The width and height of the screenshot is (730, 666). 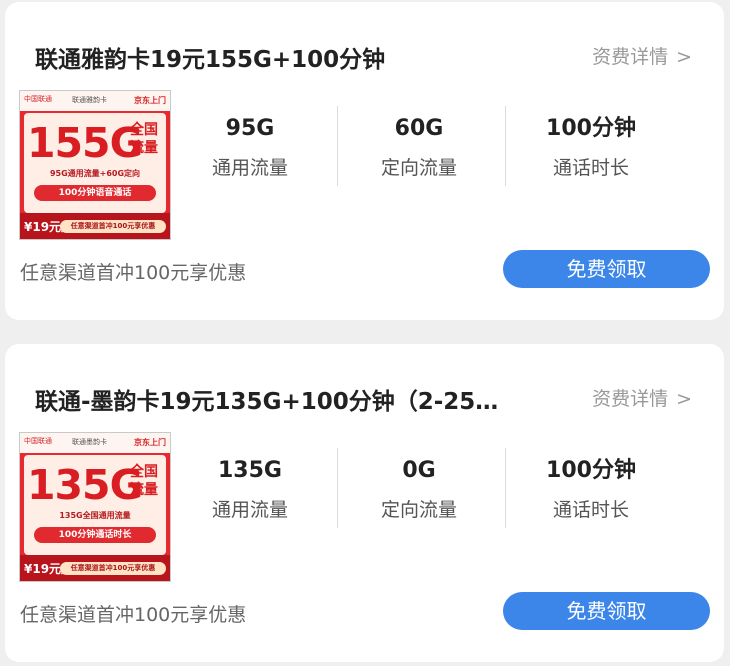 What do you see at coordinates (89, 100) in the screenshot?
I see `thumbnail-plan-name: 联通雅韵卡` at bounding box center [89, 100].